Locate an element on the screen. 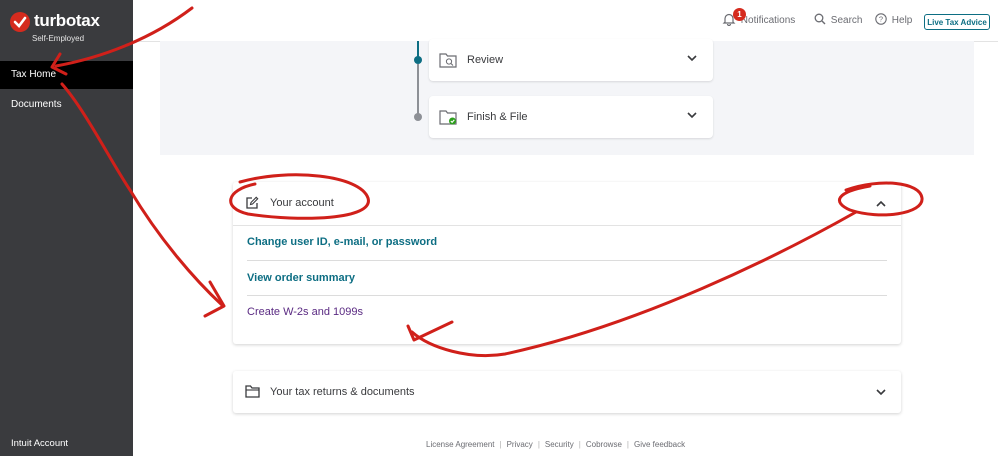 The width and height of the screenshot is (998, 456). view-order-summary-link: View order summary is located at coordinates (567, 278).